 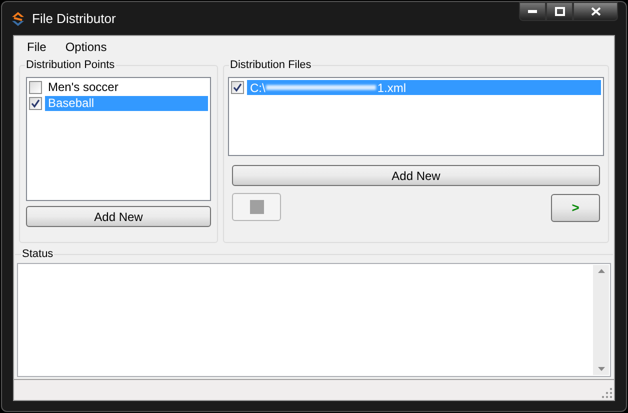 I want to click on list-item: Men's soccer, so click(x=126, y=87).